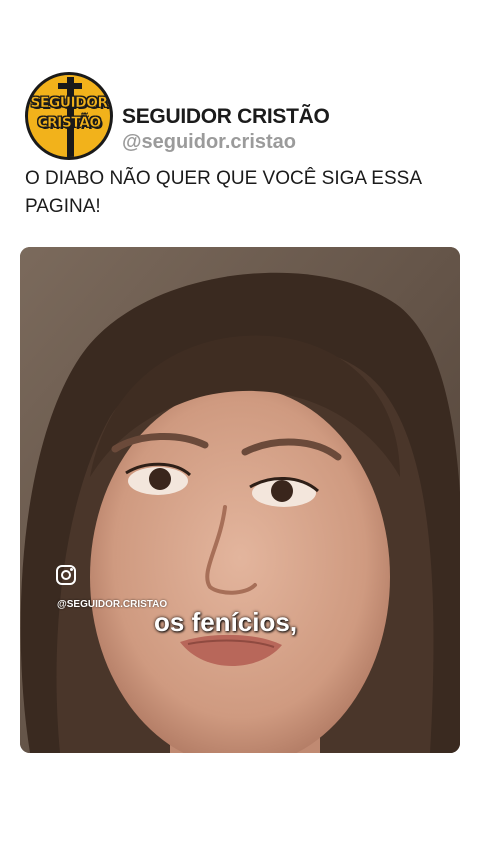 The image size is (480, 854). Describe the element at coordinates (209, 142) in the screenshot. I see `profile-handle: @seguidor.cristao` at that location.